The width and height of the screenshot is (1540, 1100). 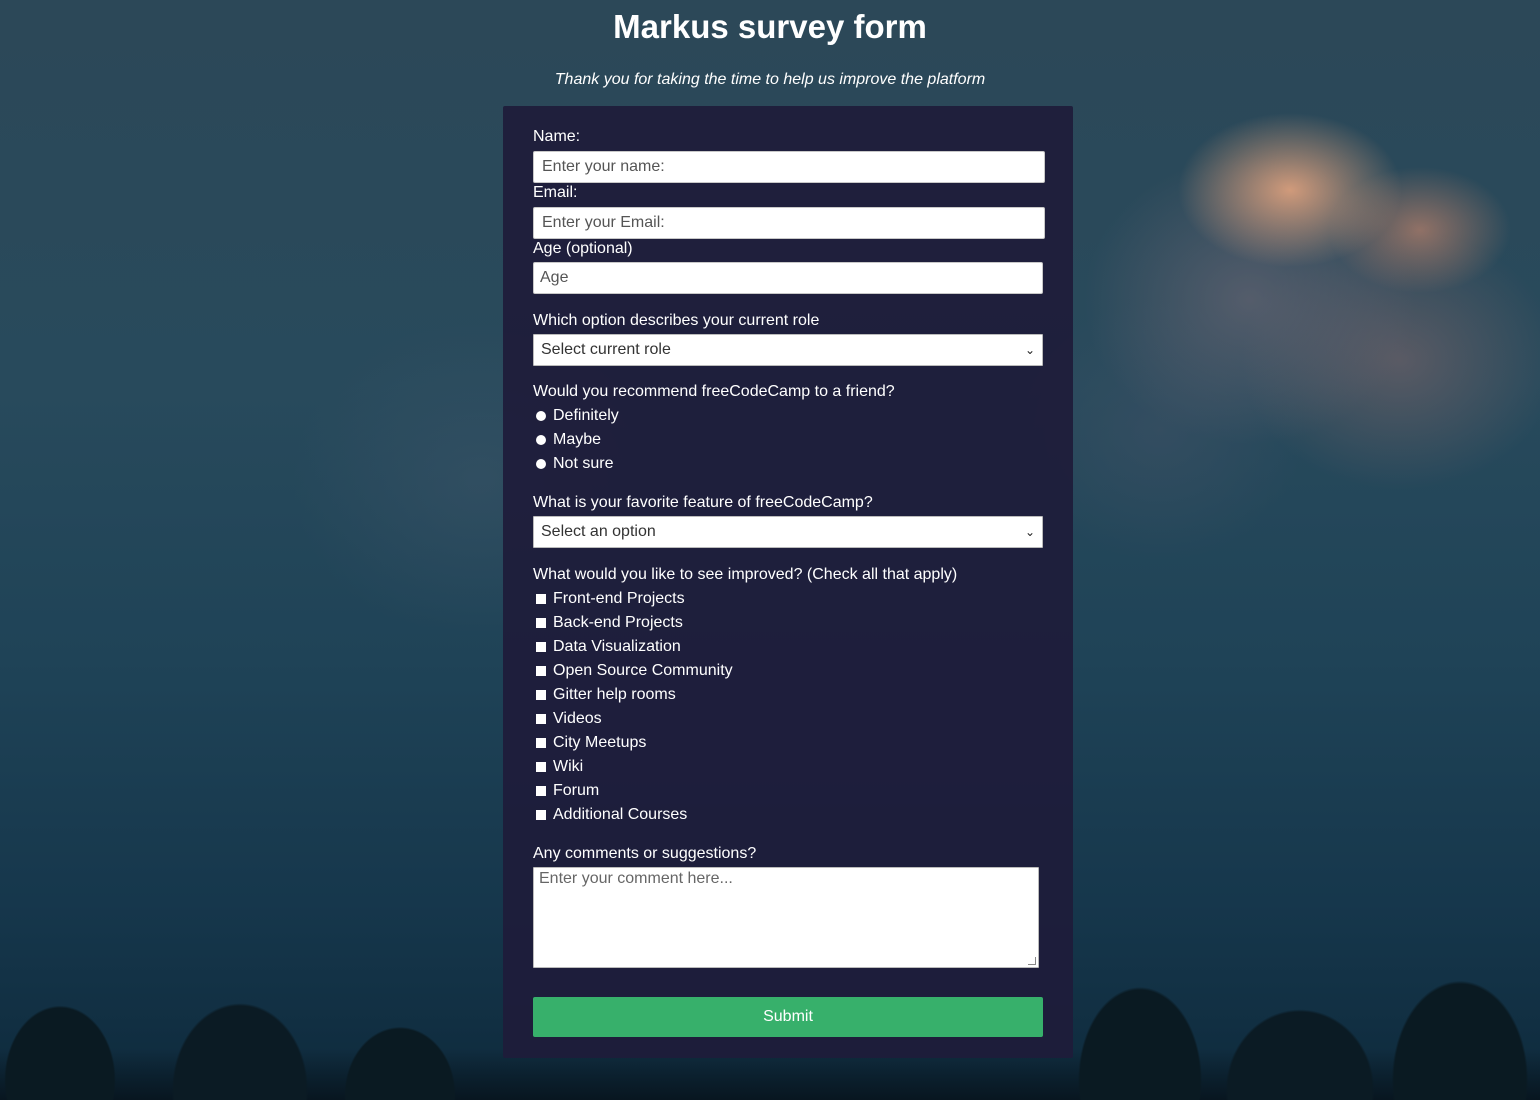 I want to click on radio-label: Not sure, so click(x=583, y=463).